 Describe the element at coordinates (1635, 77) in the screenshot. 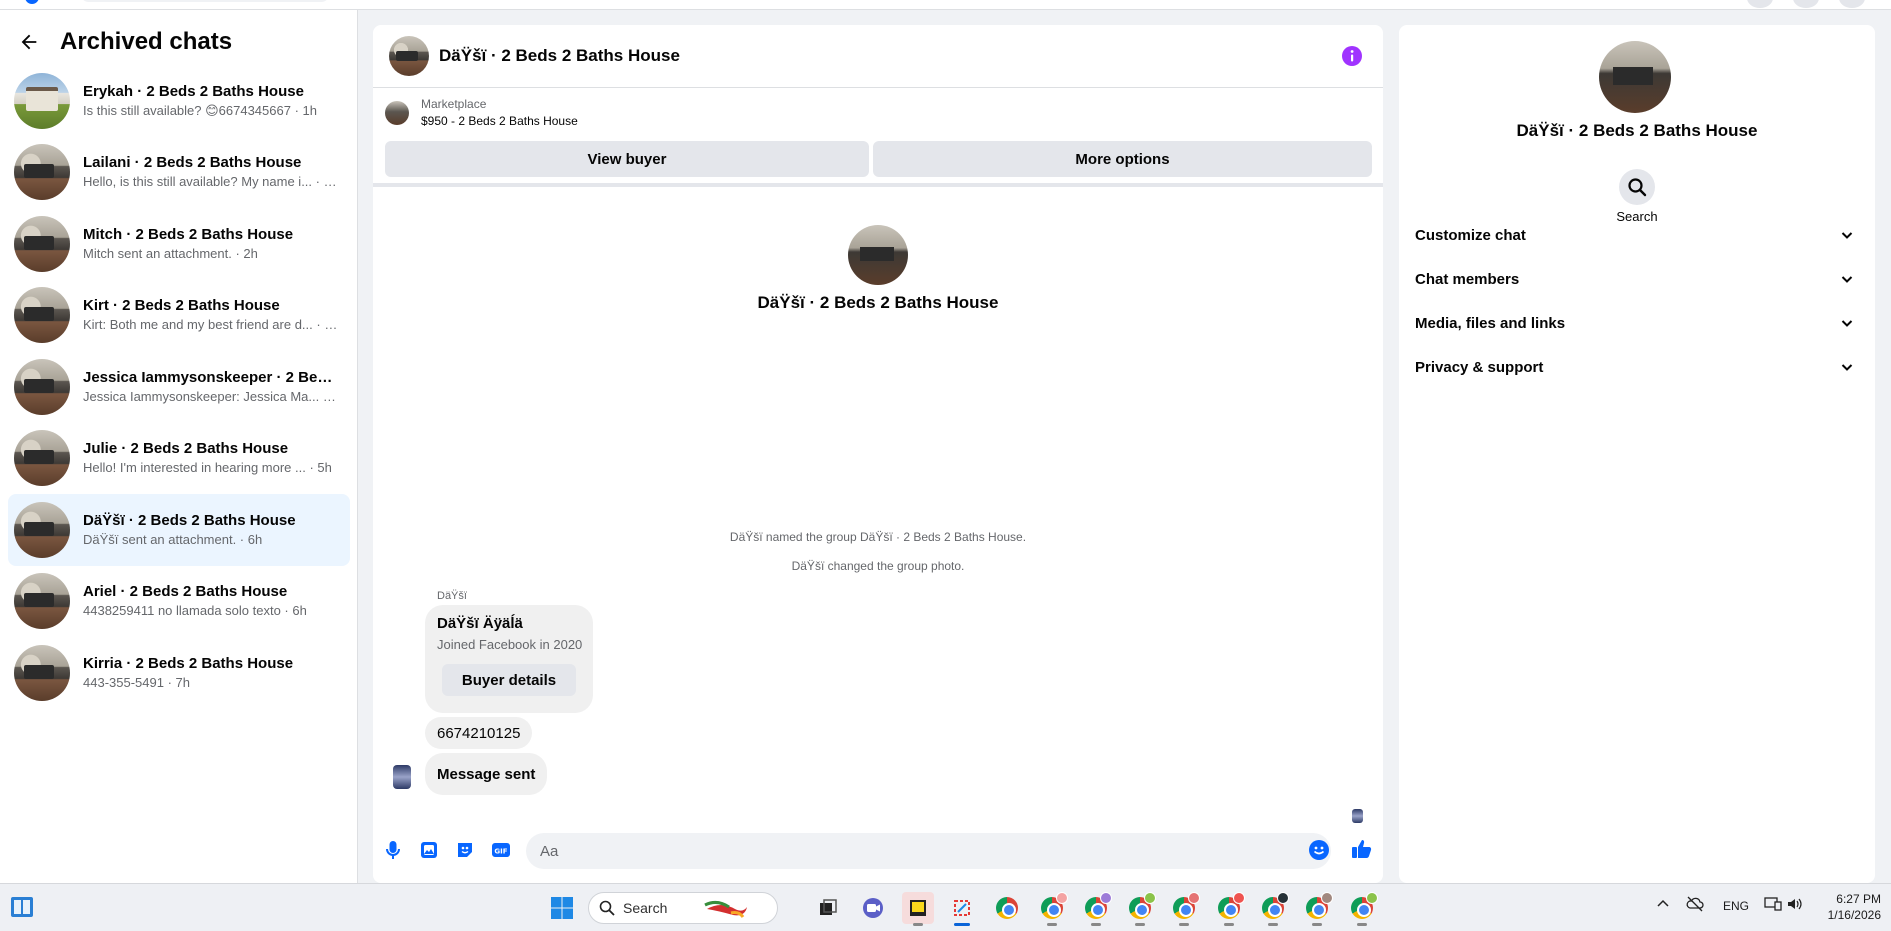

I see `chat-info-avatar` at that location.